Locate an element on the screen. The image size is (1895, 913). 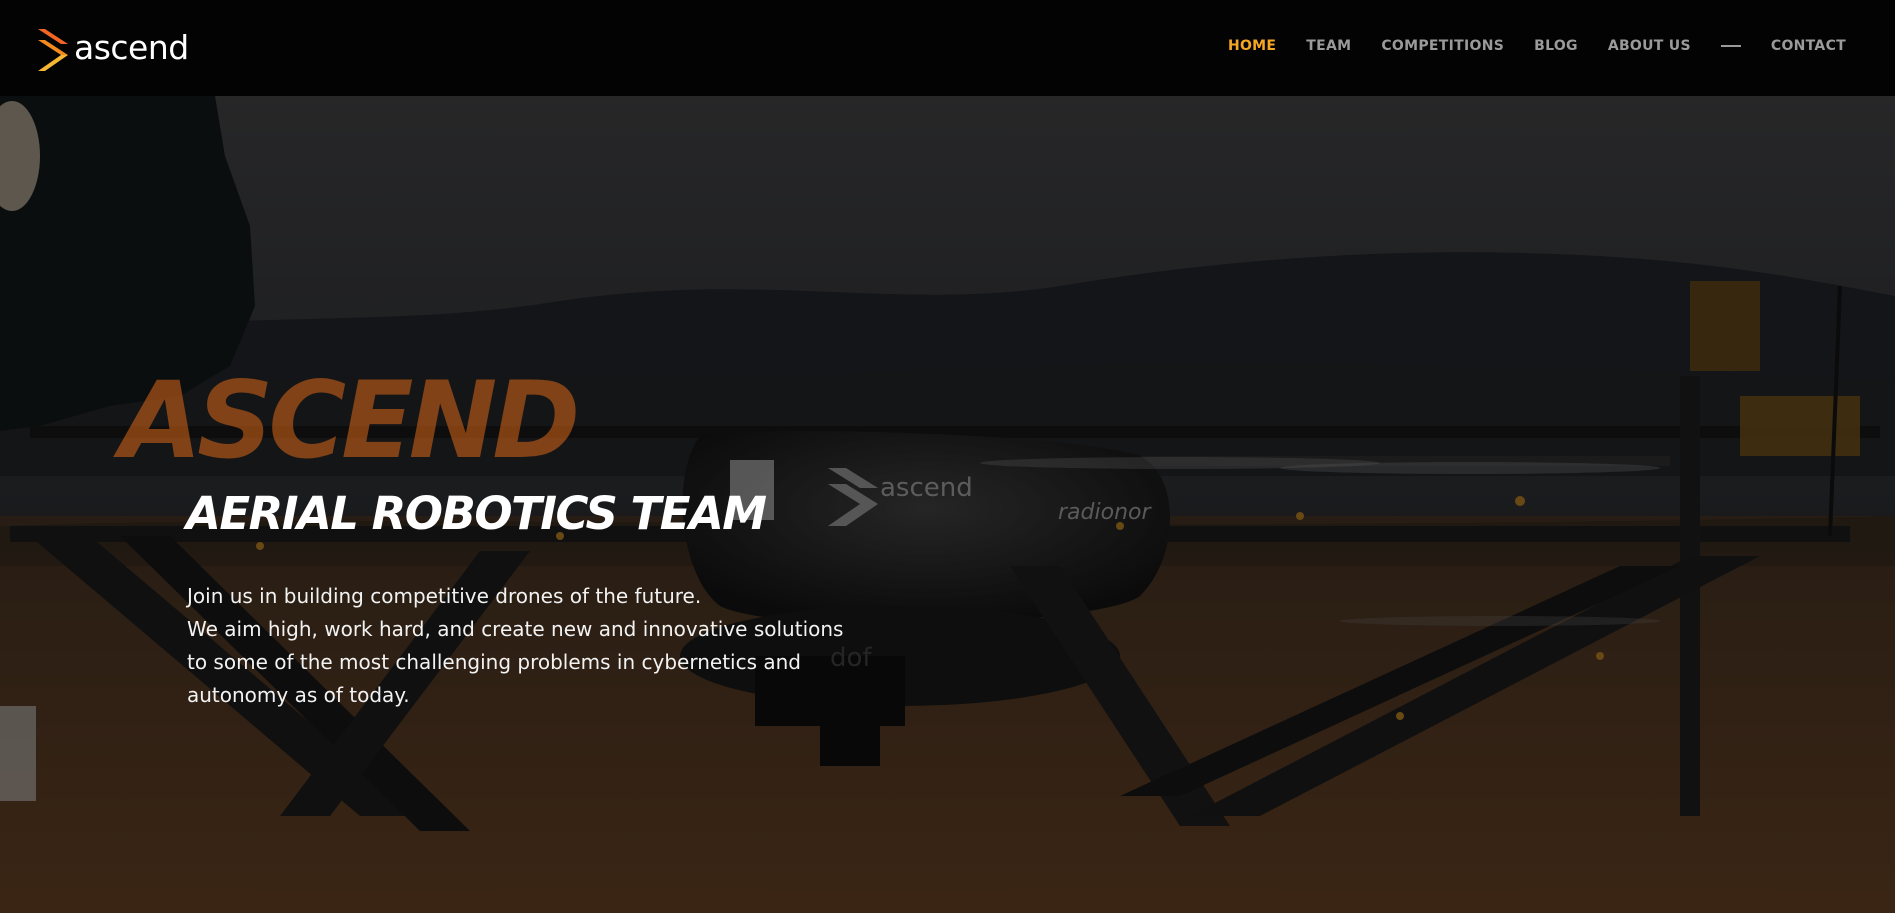
nav-item-competitions: COMPETITIONS is located at coordinates (1442, 46).